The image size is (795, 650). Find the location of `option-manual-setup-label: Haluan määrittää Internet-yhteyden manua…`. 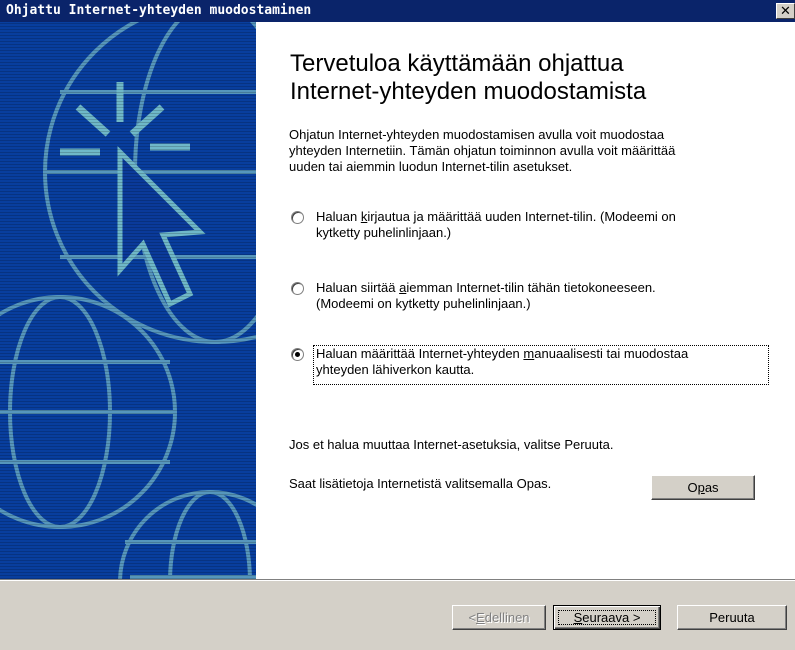

option-manual-setup-label: Haluan määrittää Internet-yhteyden manua… is located at coordinates (541, 362).